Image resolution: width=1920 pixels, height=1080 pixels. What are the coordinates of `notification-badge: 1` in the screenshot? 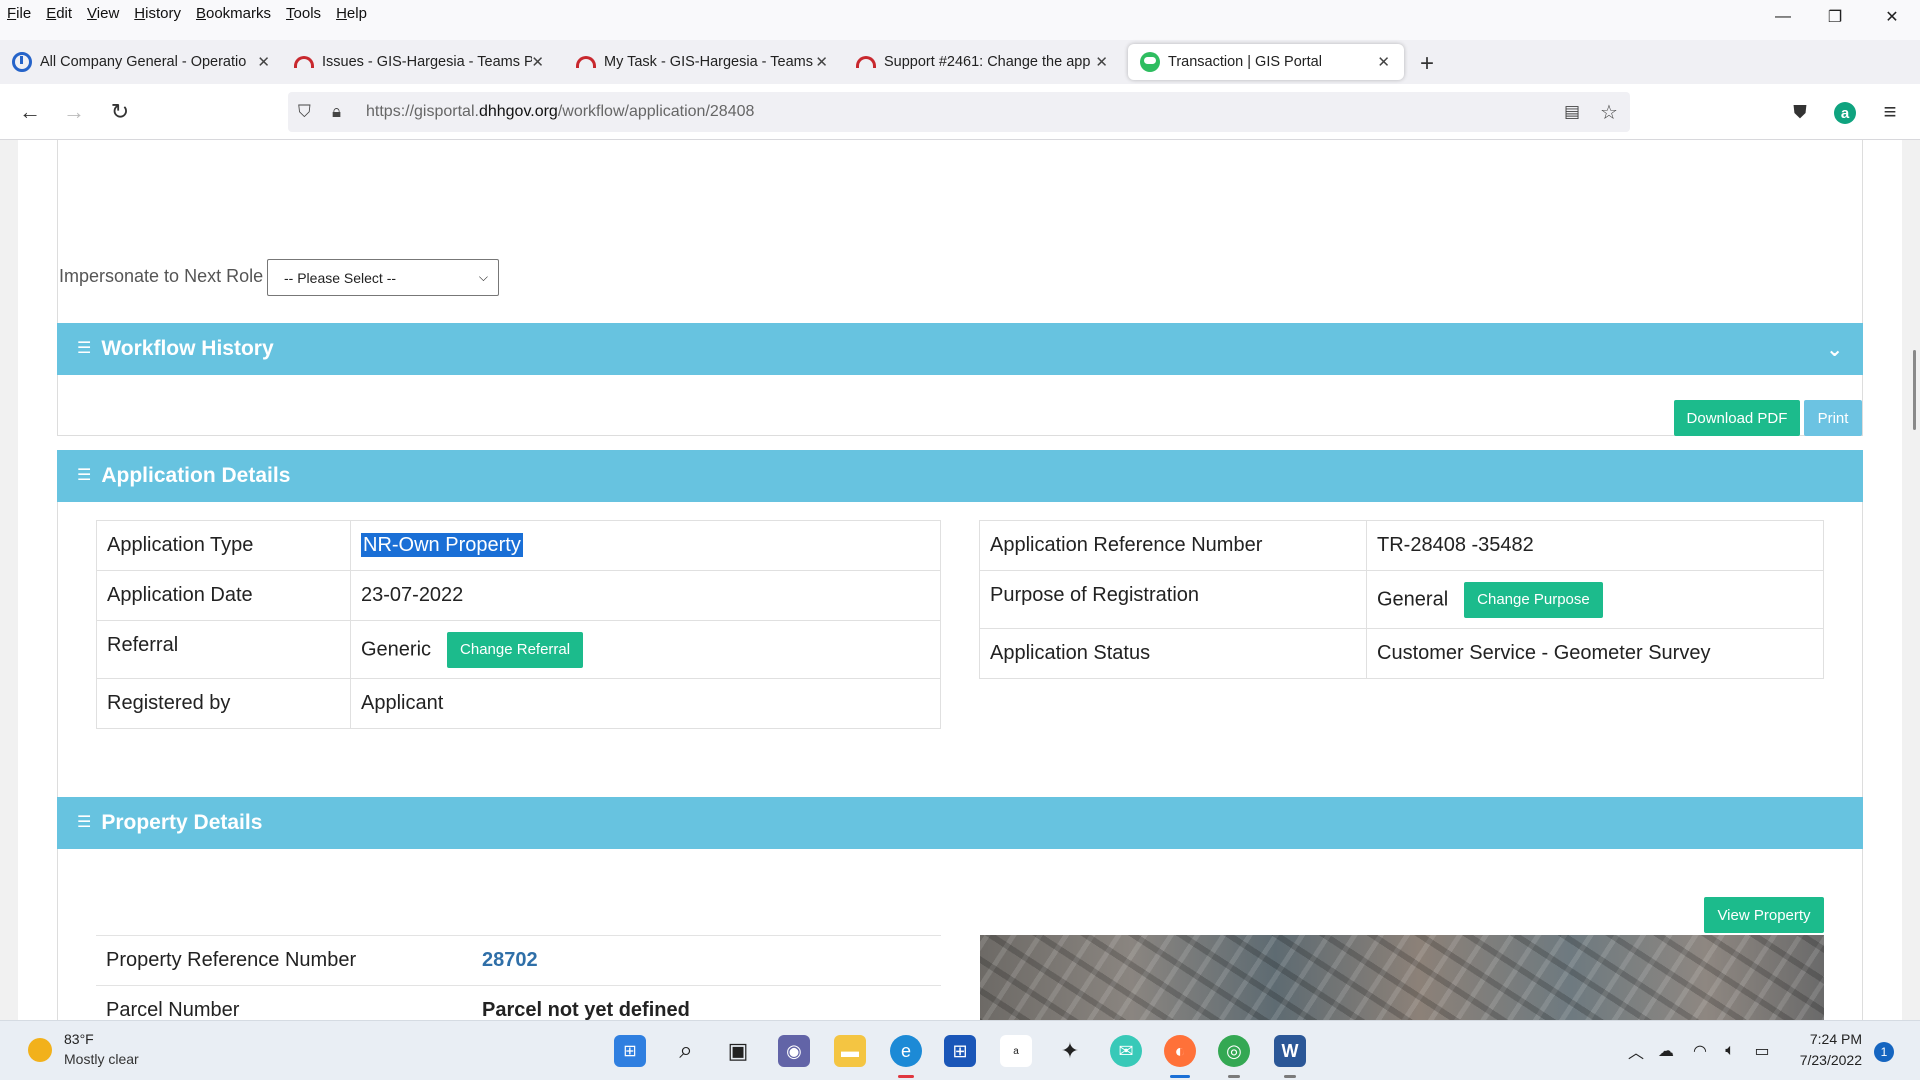 It's located at (1884, 1052).